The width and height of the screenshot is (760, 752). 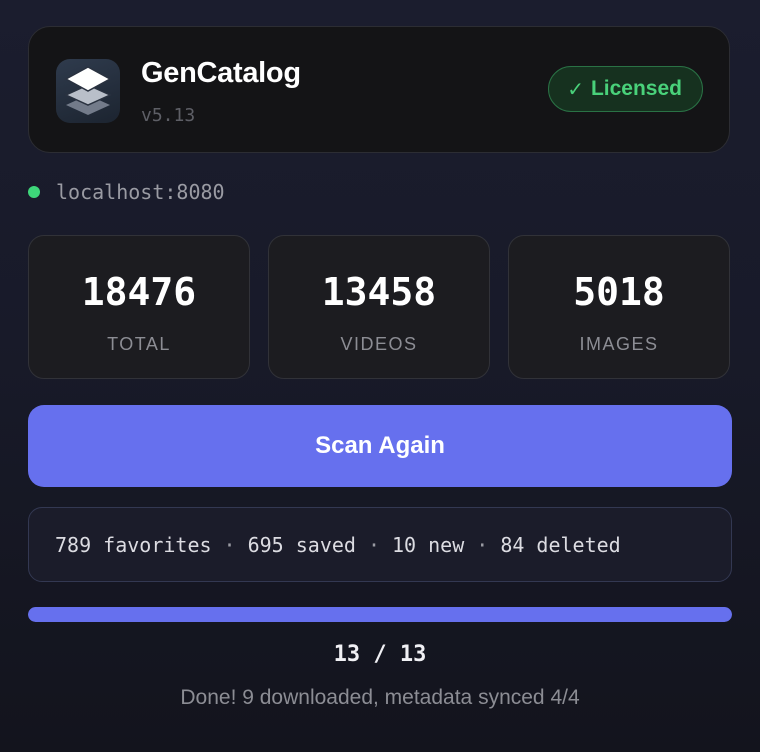 I want to click on stat-card-images: 5018 IMAGES, so click(x=619, y=307).